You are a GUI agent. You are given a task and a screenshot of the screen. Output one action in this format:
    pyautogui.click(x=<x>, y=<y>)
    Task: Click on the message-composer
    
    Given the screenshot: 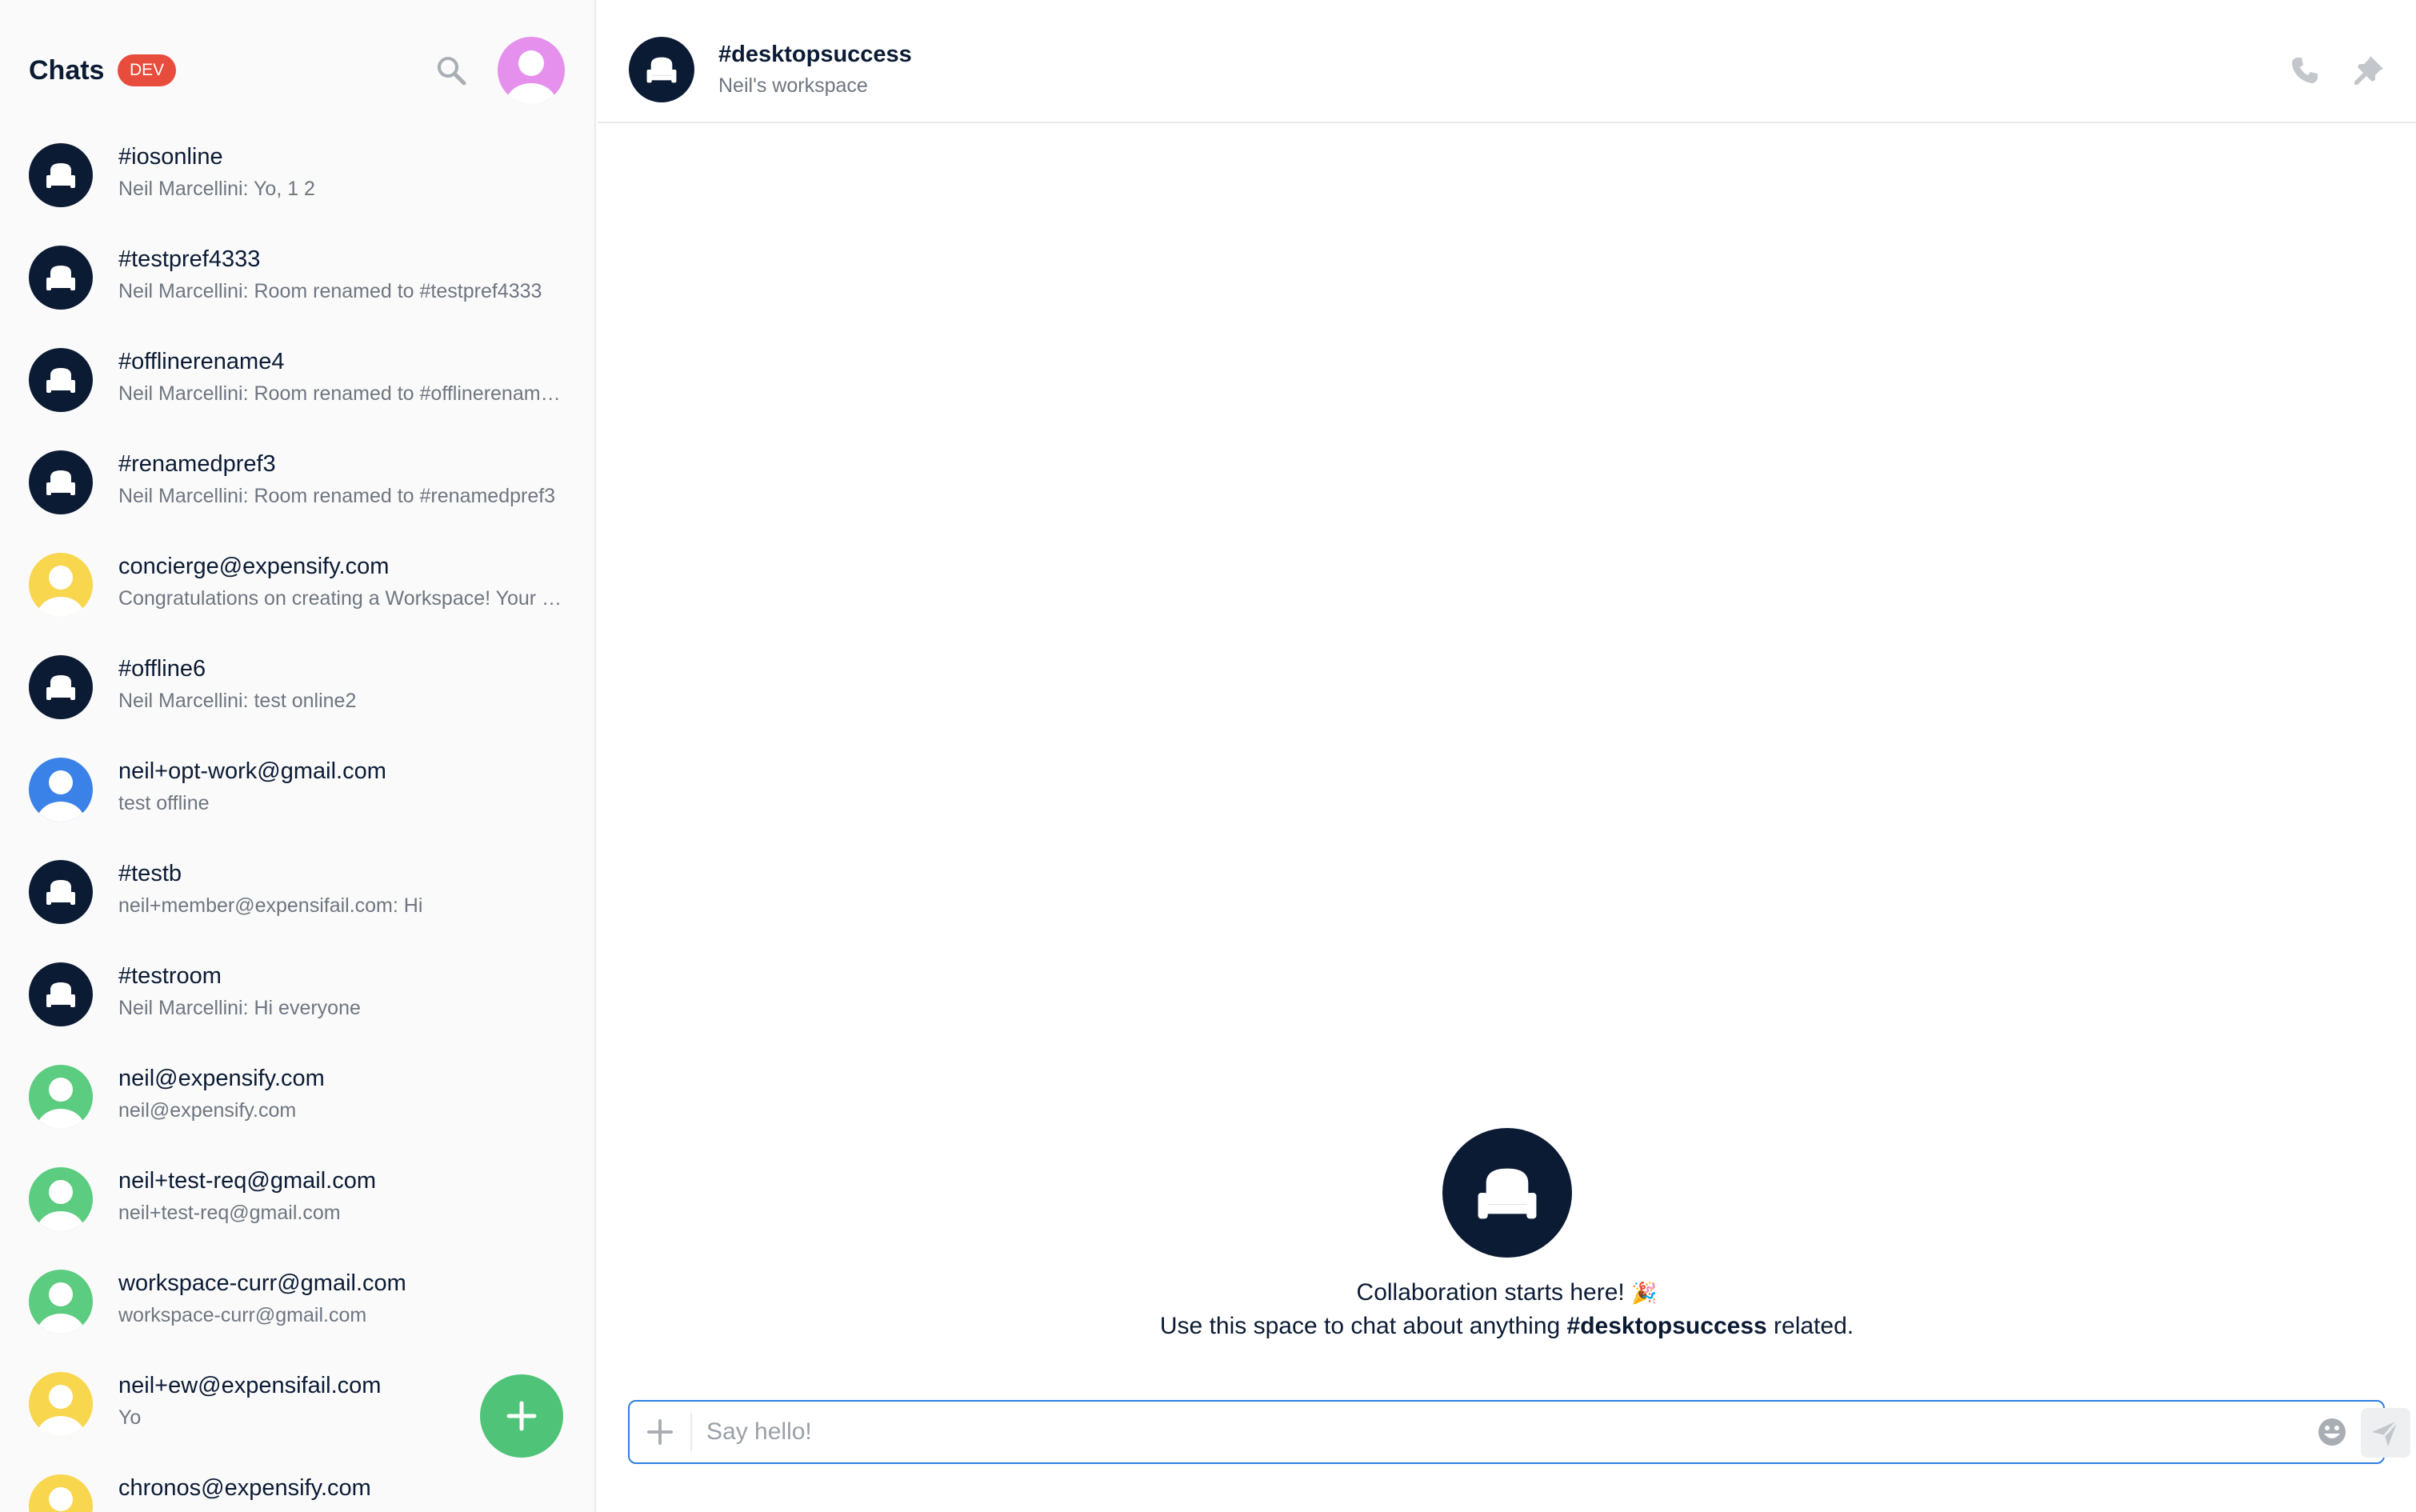 What is the action you would take?
    pyautogui.click(x=1519, y=1432)
    